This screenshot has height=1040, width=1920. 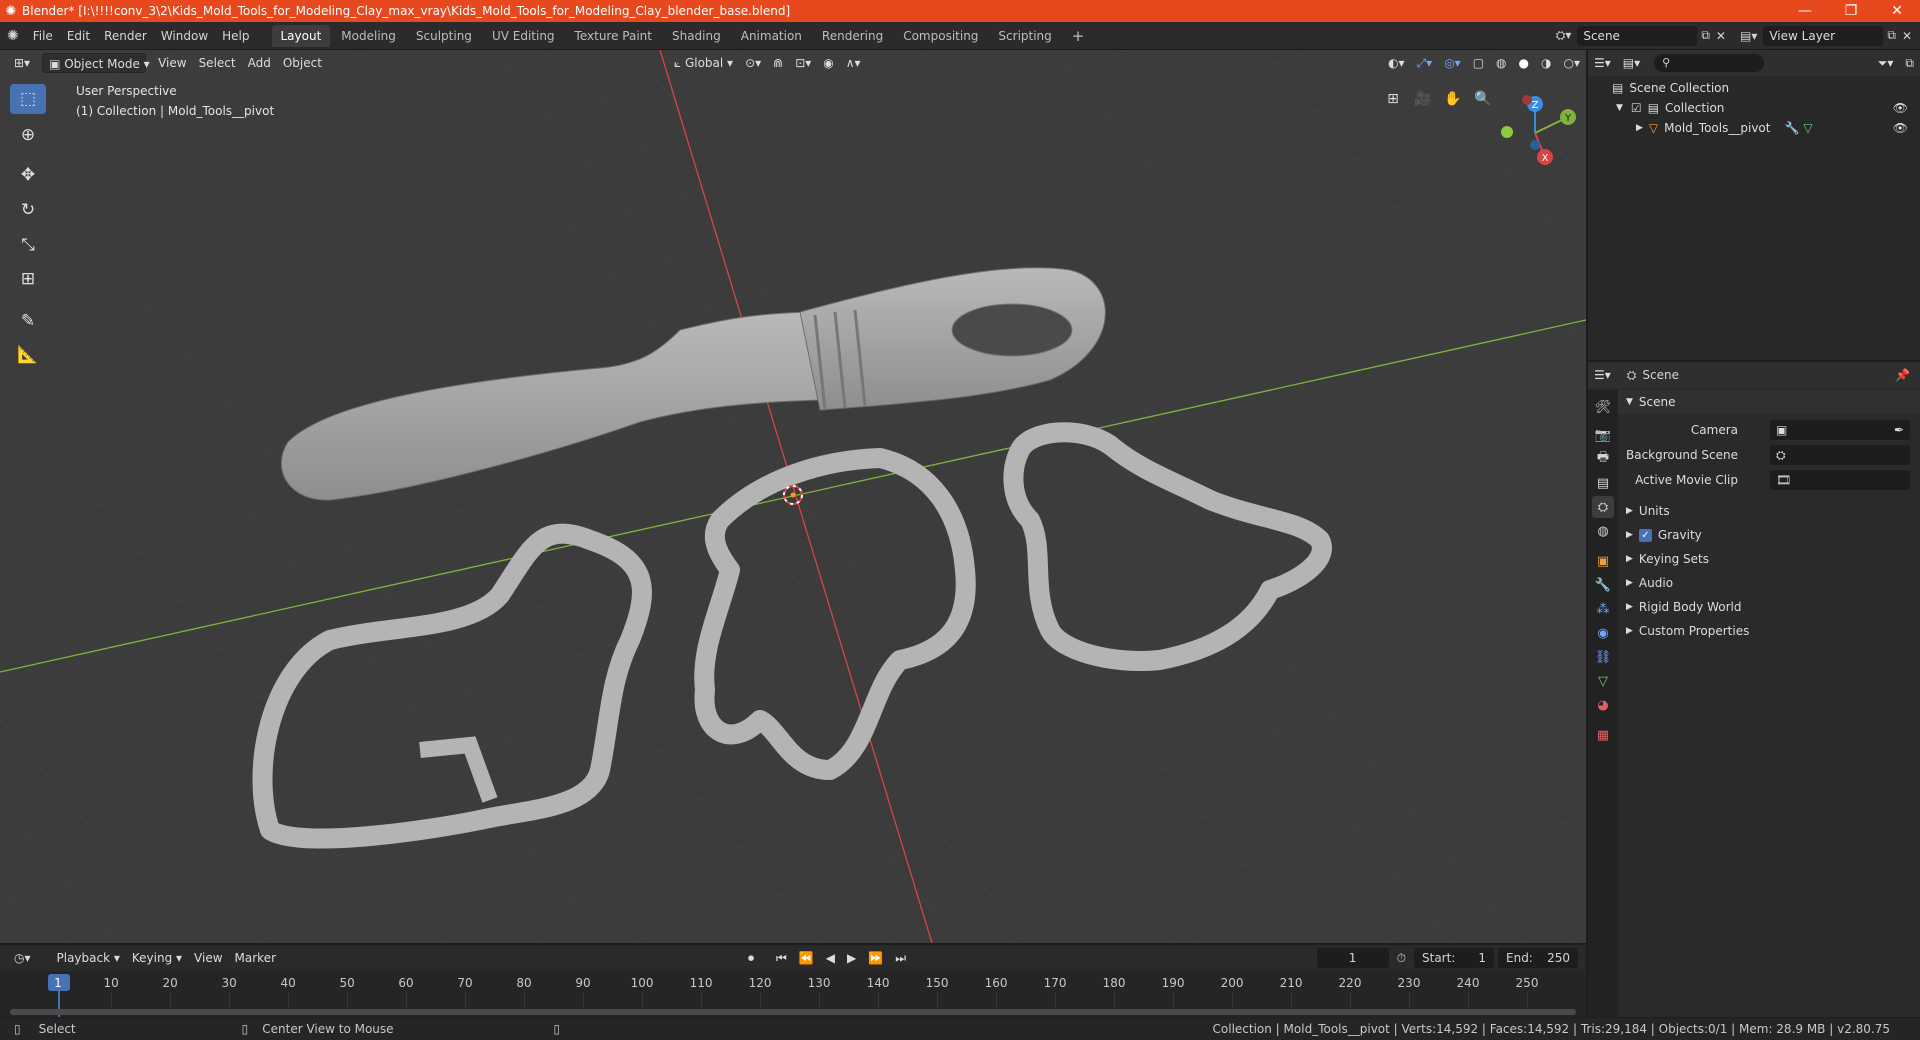 What do you see at coordinates (1453, 99) in the screenshot?
I see `pan-hand-icon: ✋` at bounding box center [1453, 99].